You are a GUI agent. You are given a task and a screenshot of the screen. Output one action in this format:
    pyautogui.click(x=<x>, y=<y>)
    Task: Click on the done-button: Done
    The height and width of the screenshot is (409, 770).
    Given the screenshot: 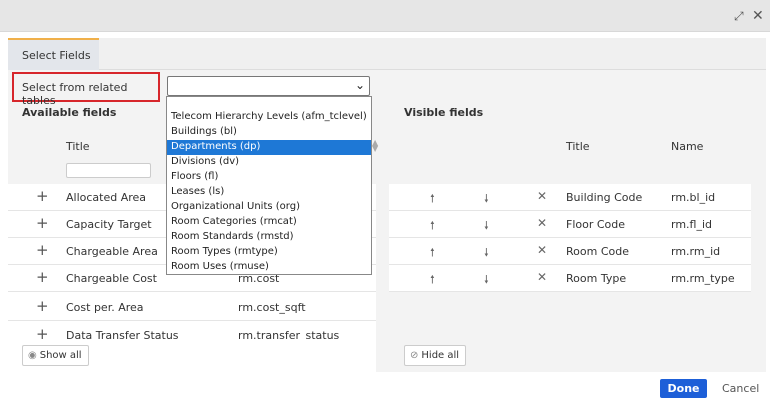 What is the action you would take?
    pyautogui.click(x=683, y=388)
    